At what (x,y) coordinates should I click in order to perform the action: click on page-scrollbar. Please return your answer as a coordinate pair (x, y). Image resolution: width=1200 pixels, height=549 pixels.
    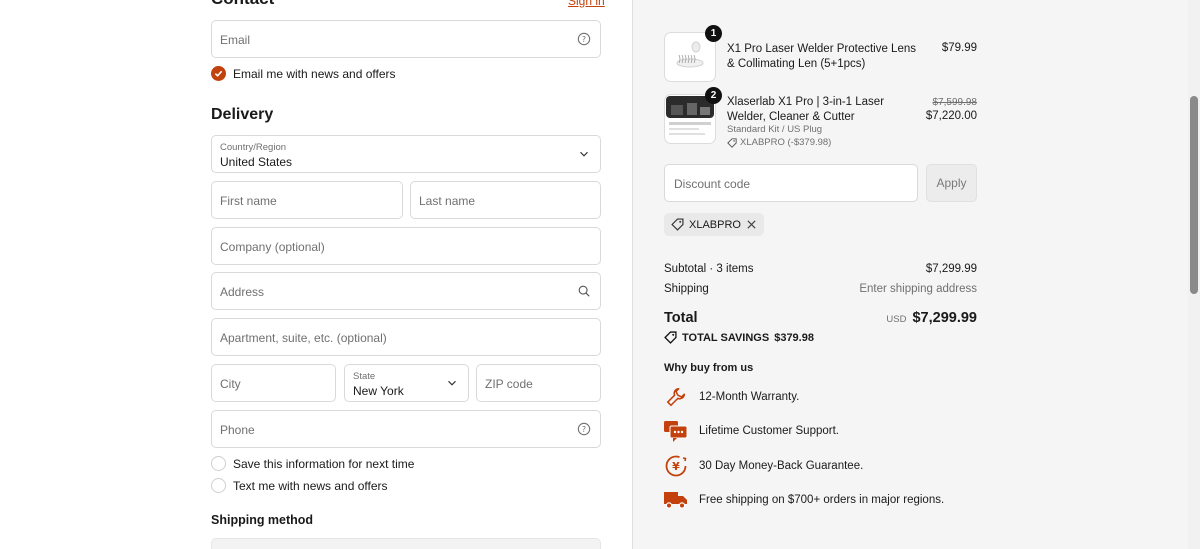
    Looking at the image, I should click on (1194, 274).